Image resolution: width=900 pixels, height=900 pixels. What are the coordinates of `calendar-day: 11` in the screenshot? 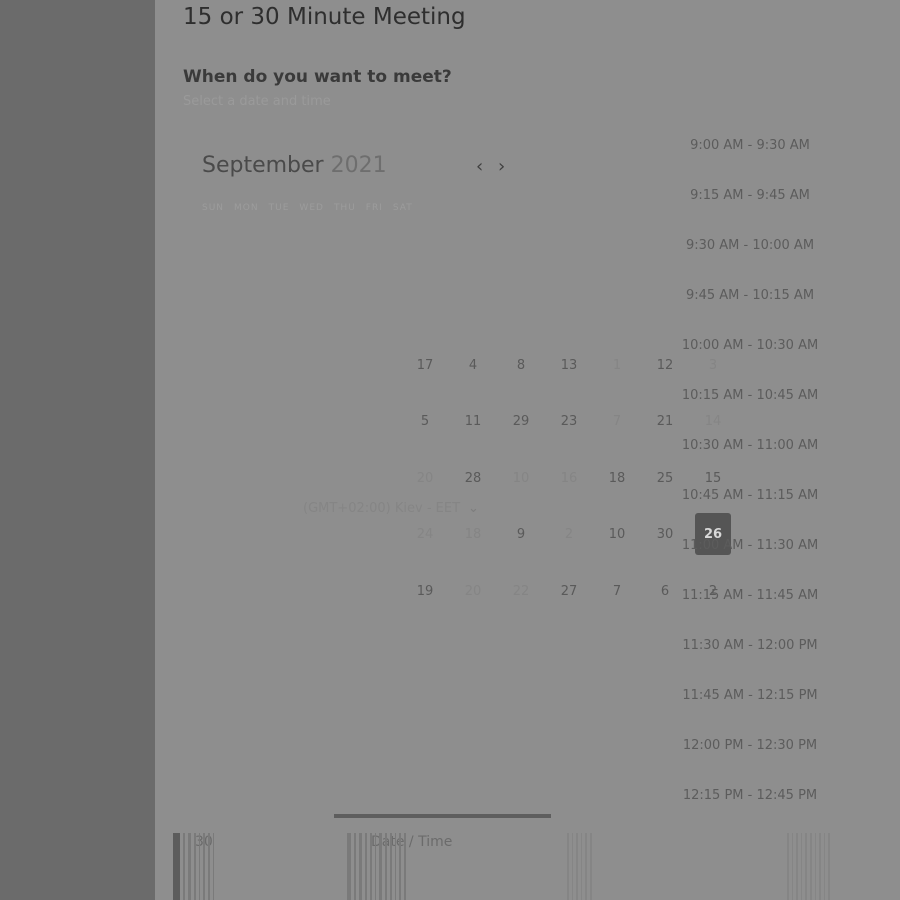 It's located at (473, 421).